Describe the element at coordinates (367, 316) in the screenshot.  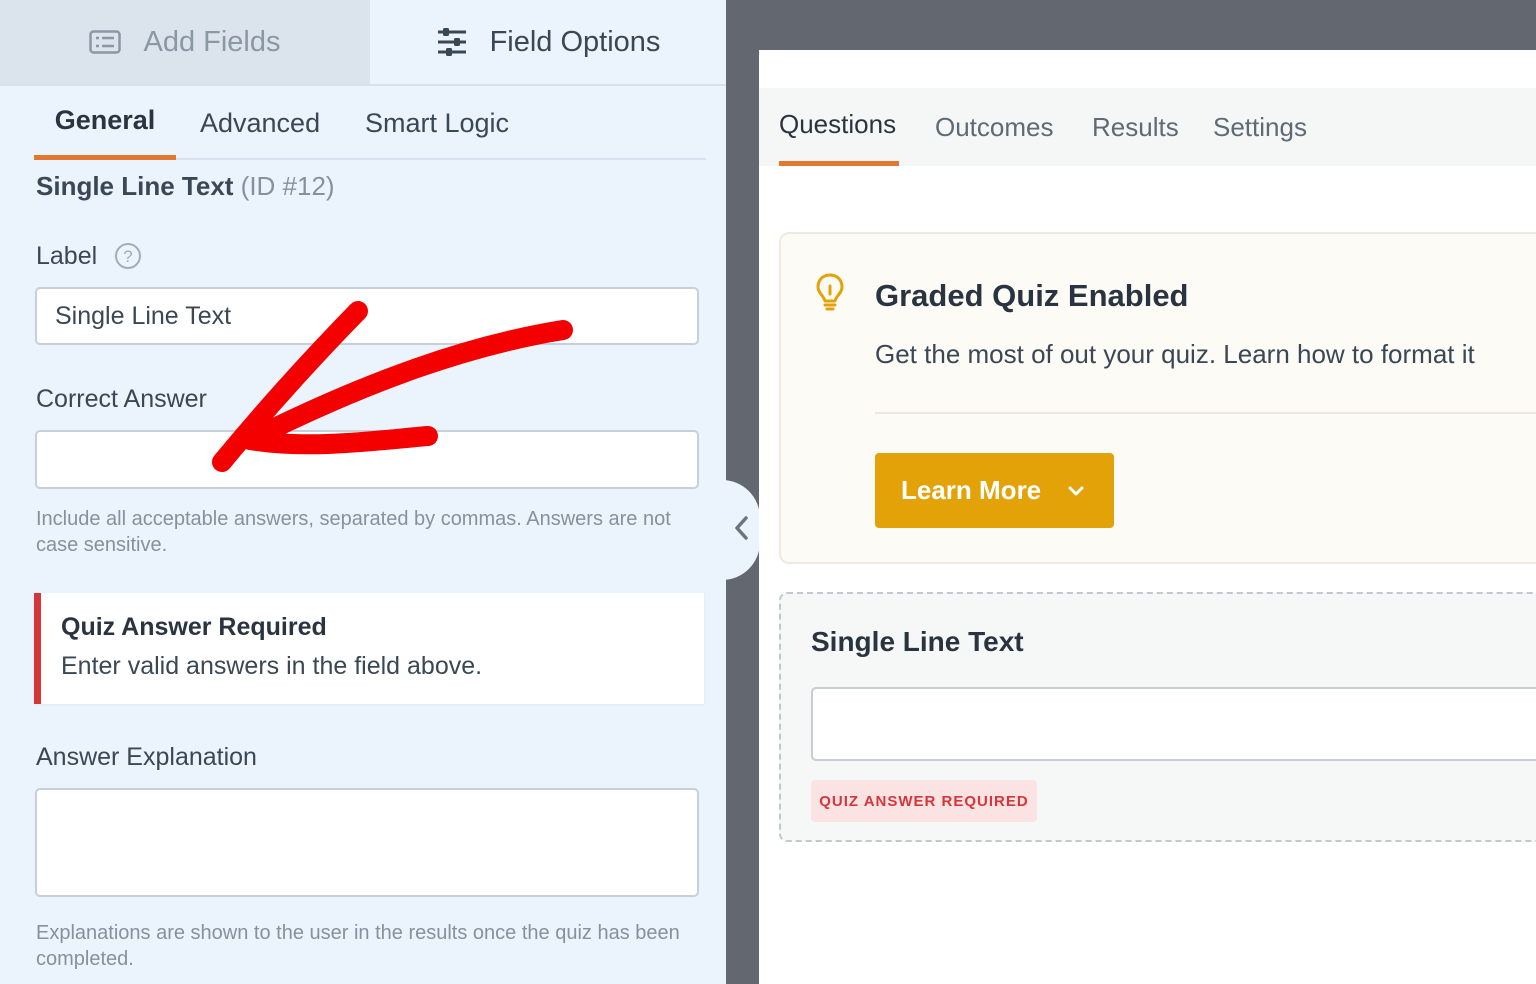
I see `label-input` at that location.